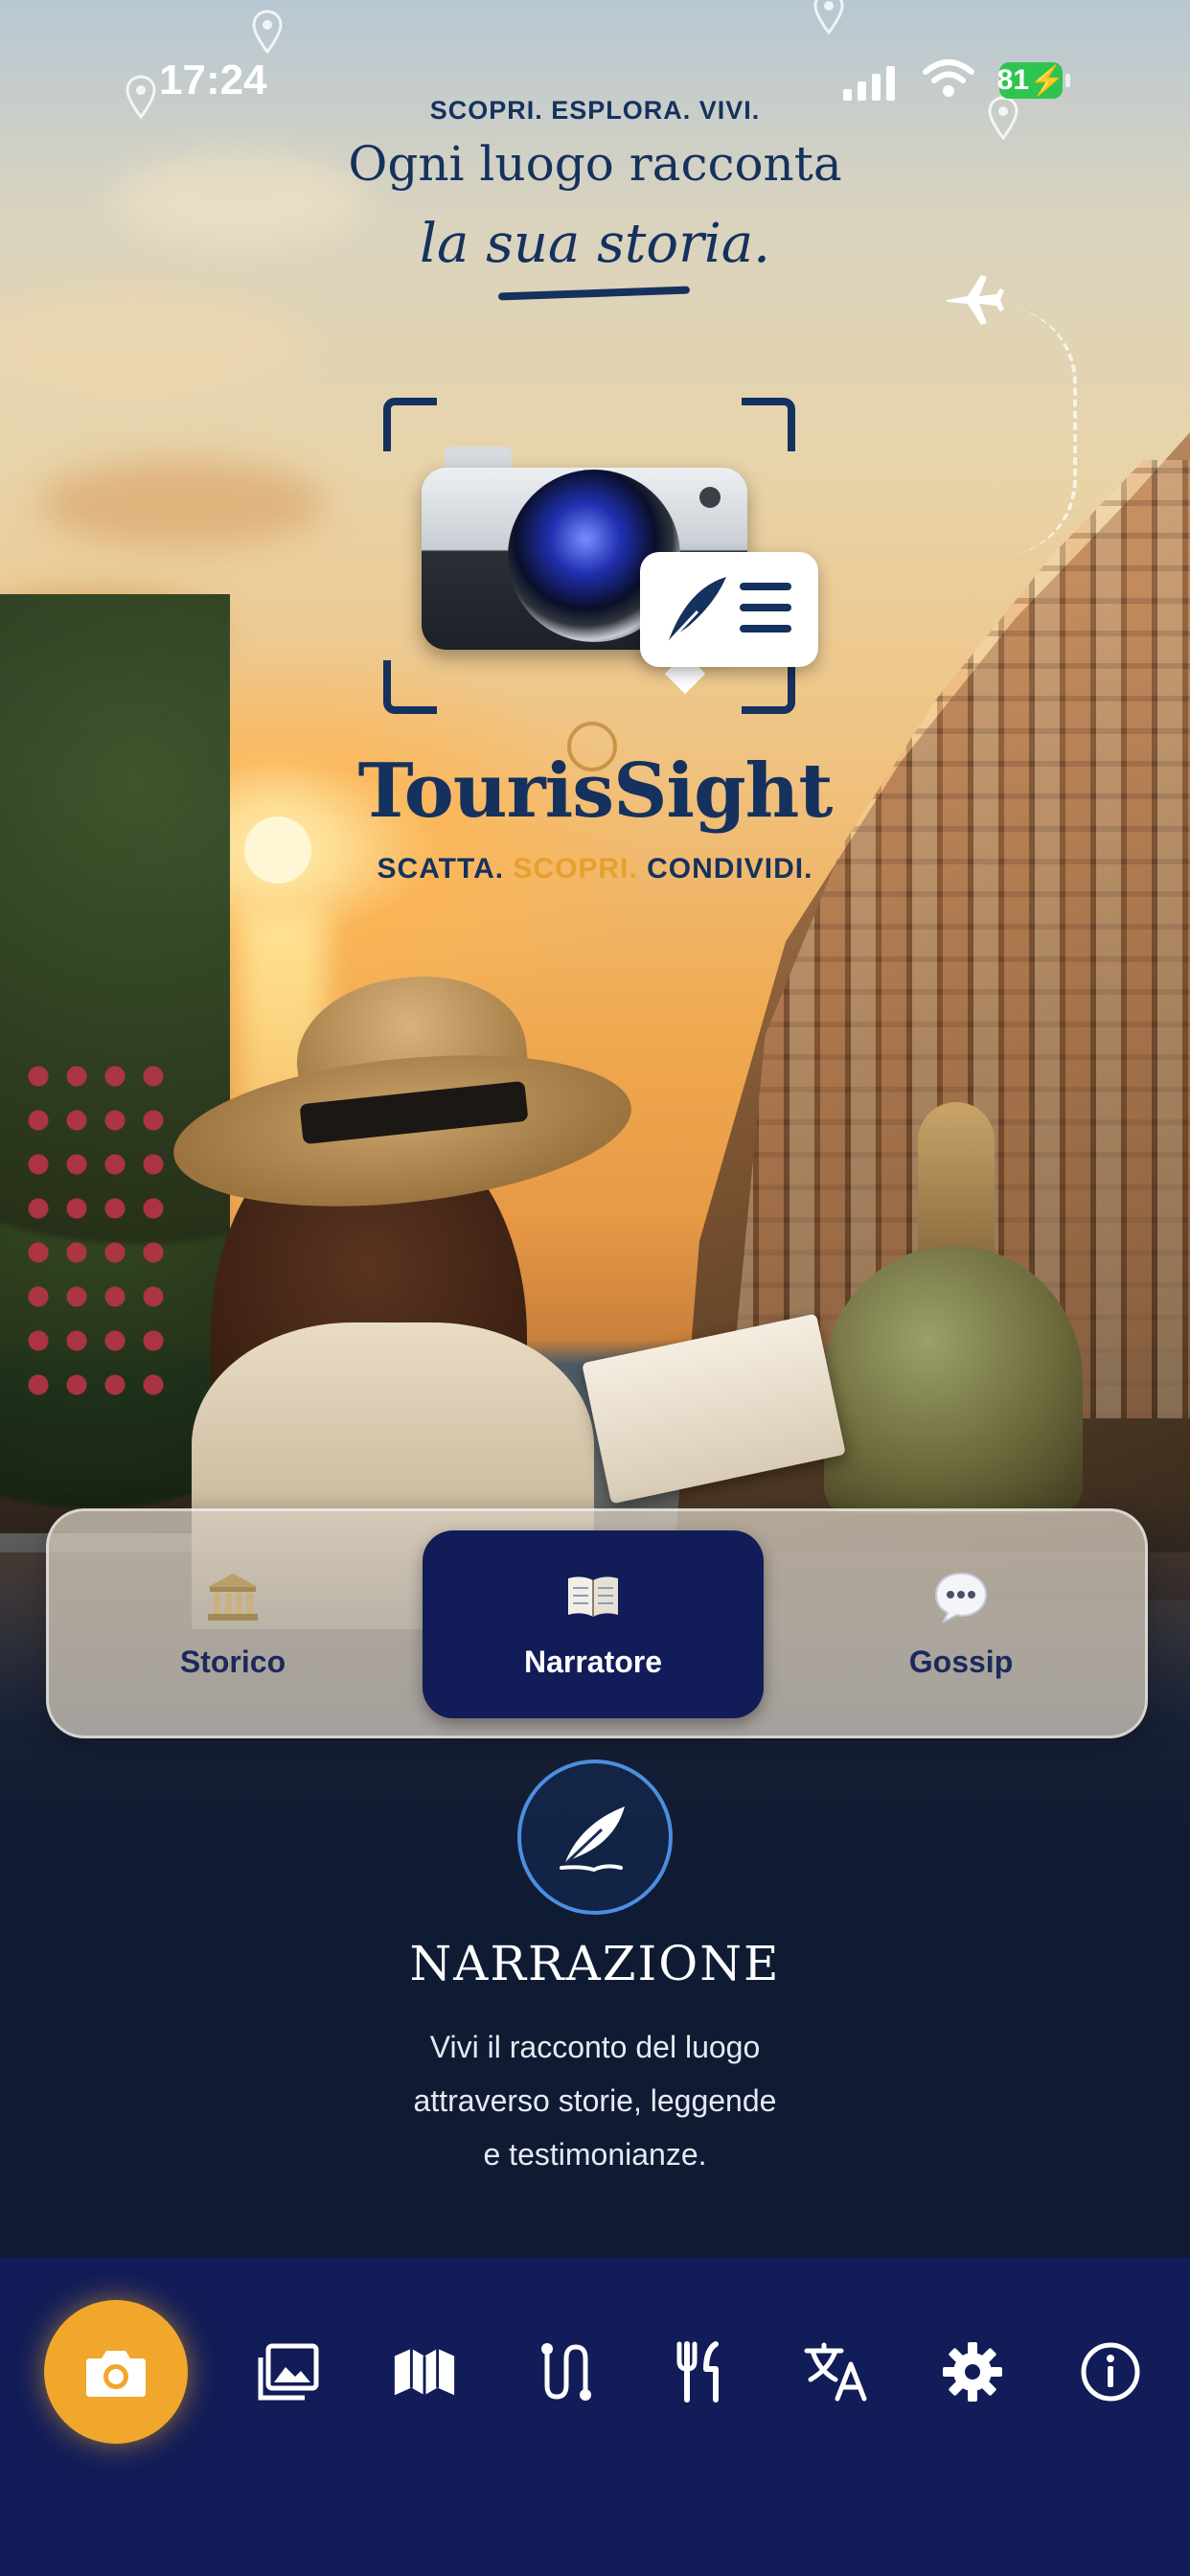 Image resolution: width=1190 pixels, height=2576 pixels. What do you see at coordinates (595, 110) in the screenshot?
I see `tagline: SCOPRI. ESPLORA. VIVI.` at bounding box center [595, 110].